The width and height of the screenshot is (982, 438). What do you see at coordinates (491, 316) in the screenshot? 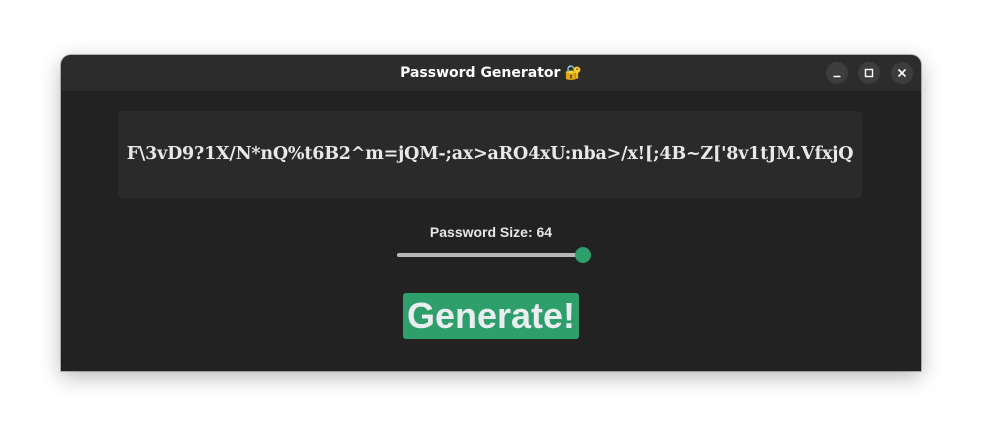
I see `generate-button: Generate!` at bounding box center [491, 316].